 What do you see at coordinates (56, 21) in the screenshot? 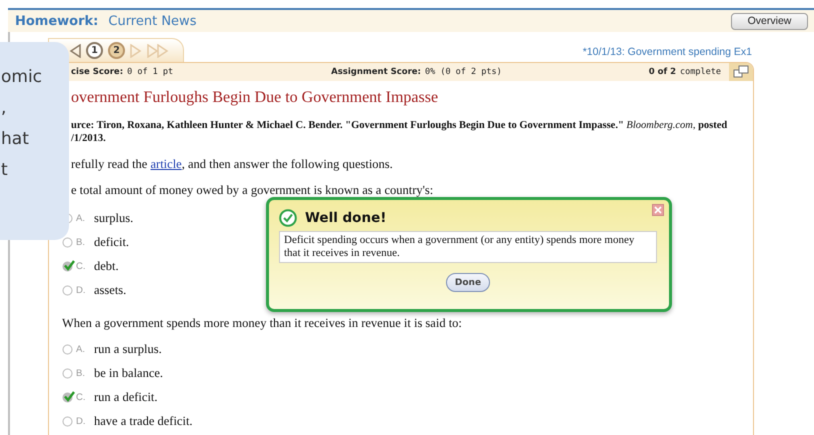
I see `header-label: Homework:` at bounding box center [56, 21].